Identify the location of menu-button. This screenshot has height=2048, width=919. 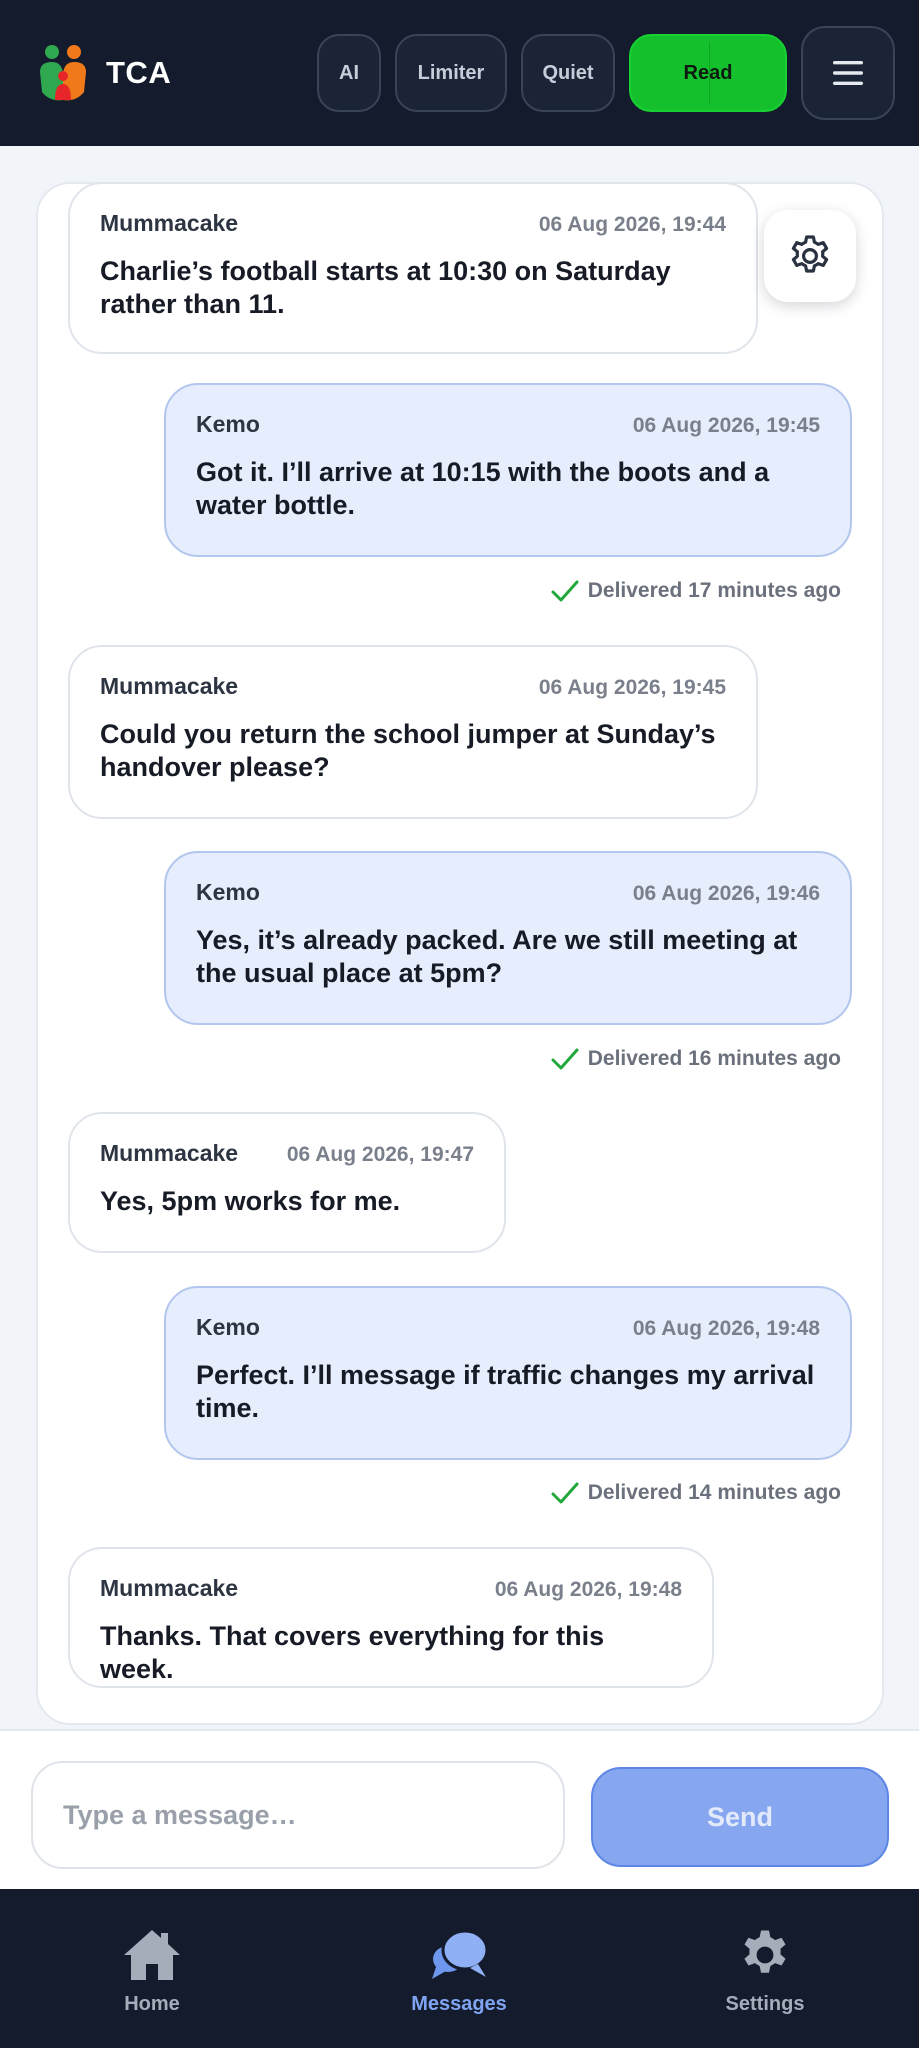
(848, 73).